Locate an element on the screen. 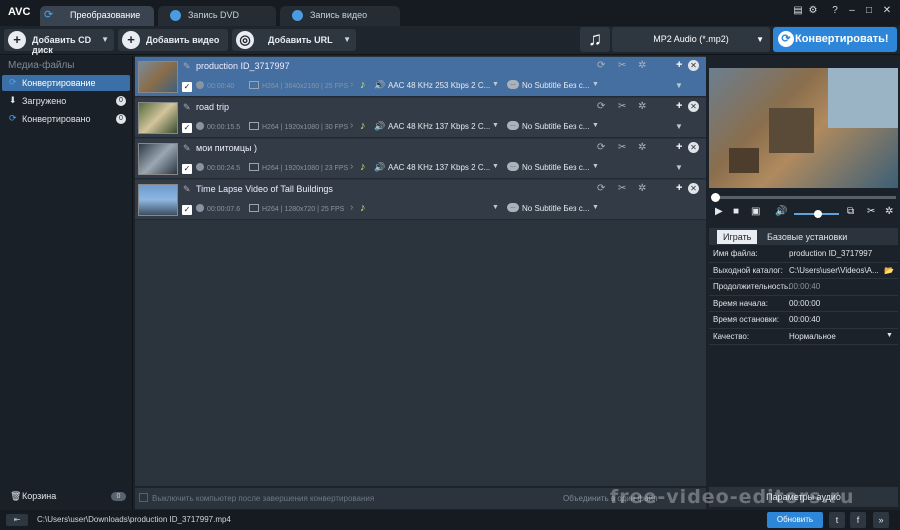 The image size is (900, 530). snapshot-icon: ▣ is located at coordinates (755, 211).